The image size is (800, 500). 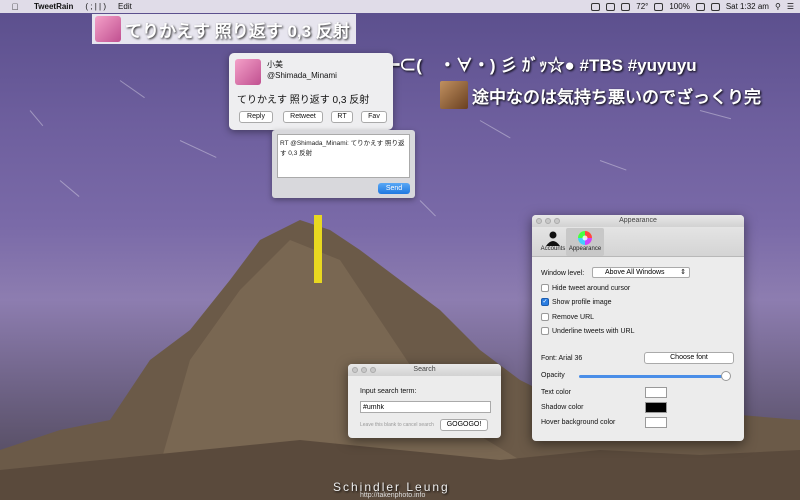 I want to click on underline-checkbox, so click(x=545, y=331).